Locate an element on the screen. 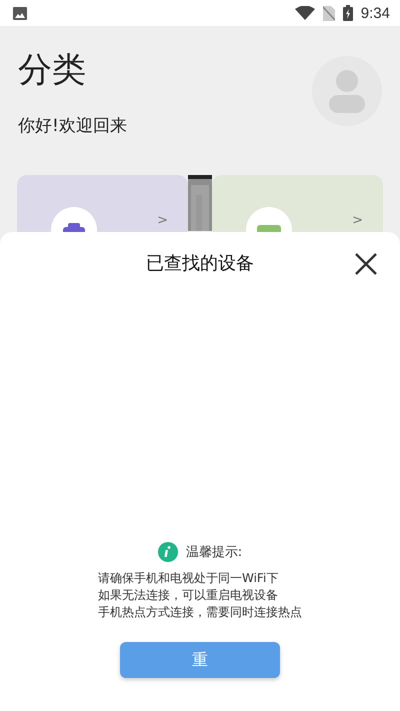  tip-title: 温馨提示: is located at coordinates (214, 552).